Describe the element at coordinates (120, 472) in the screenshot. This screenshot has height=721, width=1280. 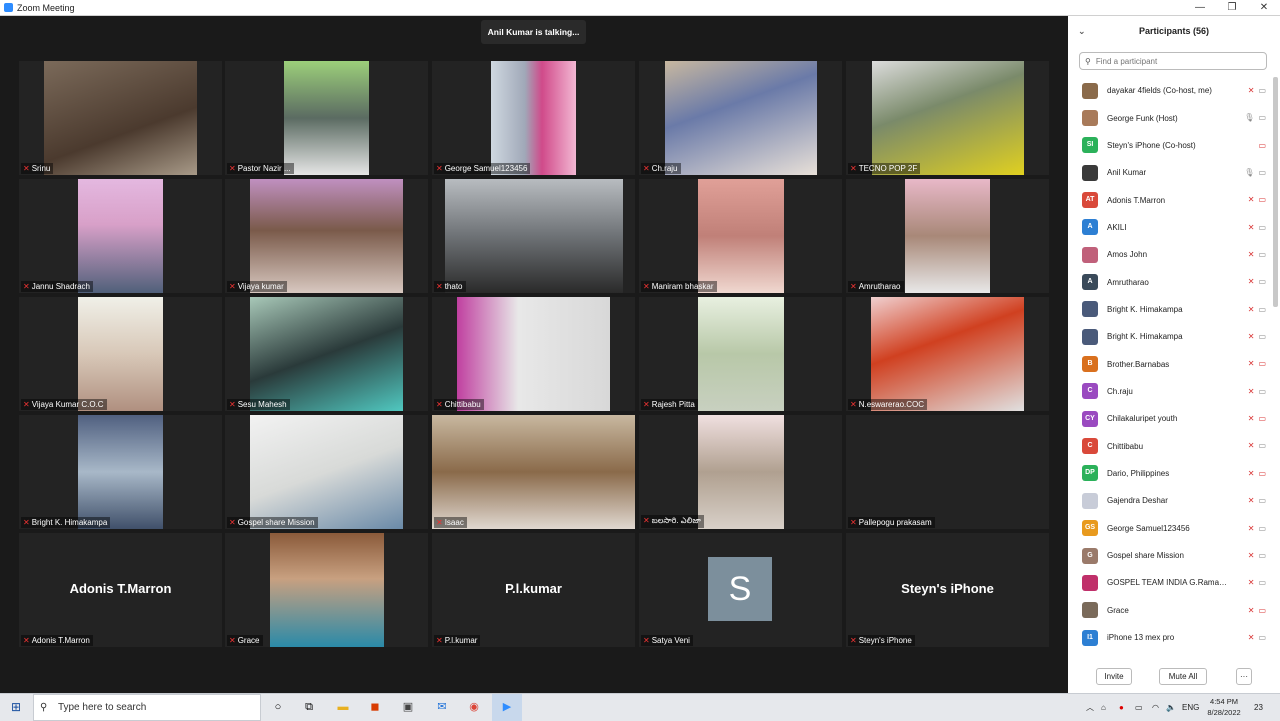
I see `video-tile: ✕ Bright K. Himakampa` at that location.